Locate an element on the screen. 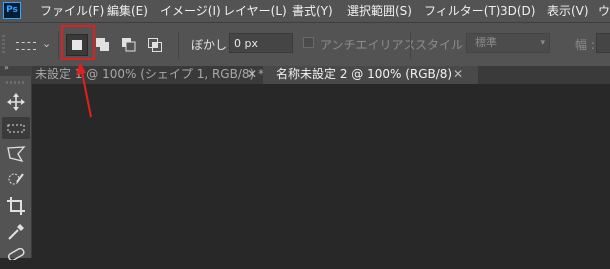 Image resolution: width=610 pixels, height=269 pixels. crop-icon is located at coordinates (16, 206).